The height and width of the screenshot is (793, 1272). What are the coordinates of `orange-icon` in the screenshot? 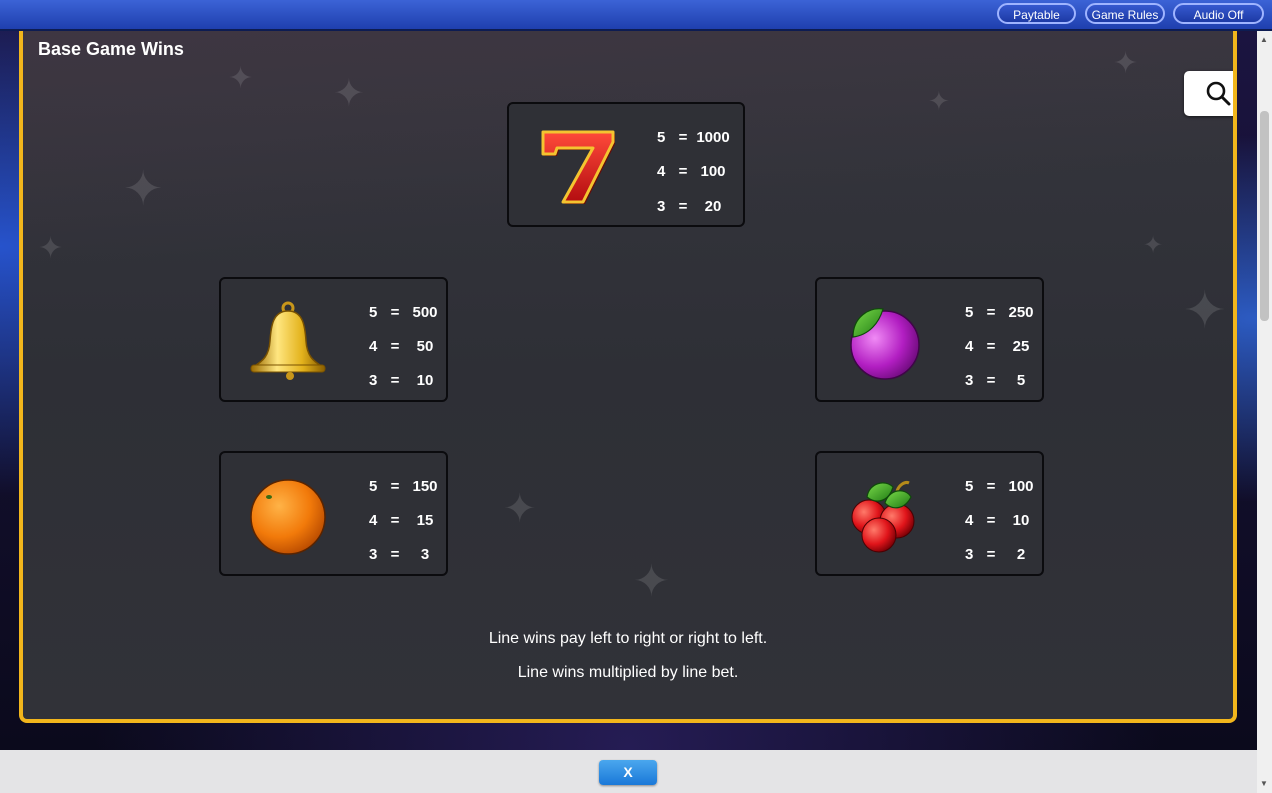 It's located at (288, 517).